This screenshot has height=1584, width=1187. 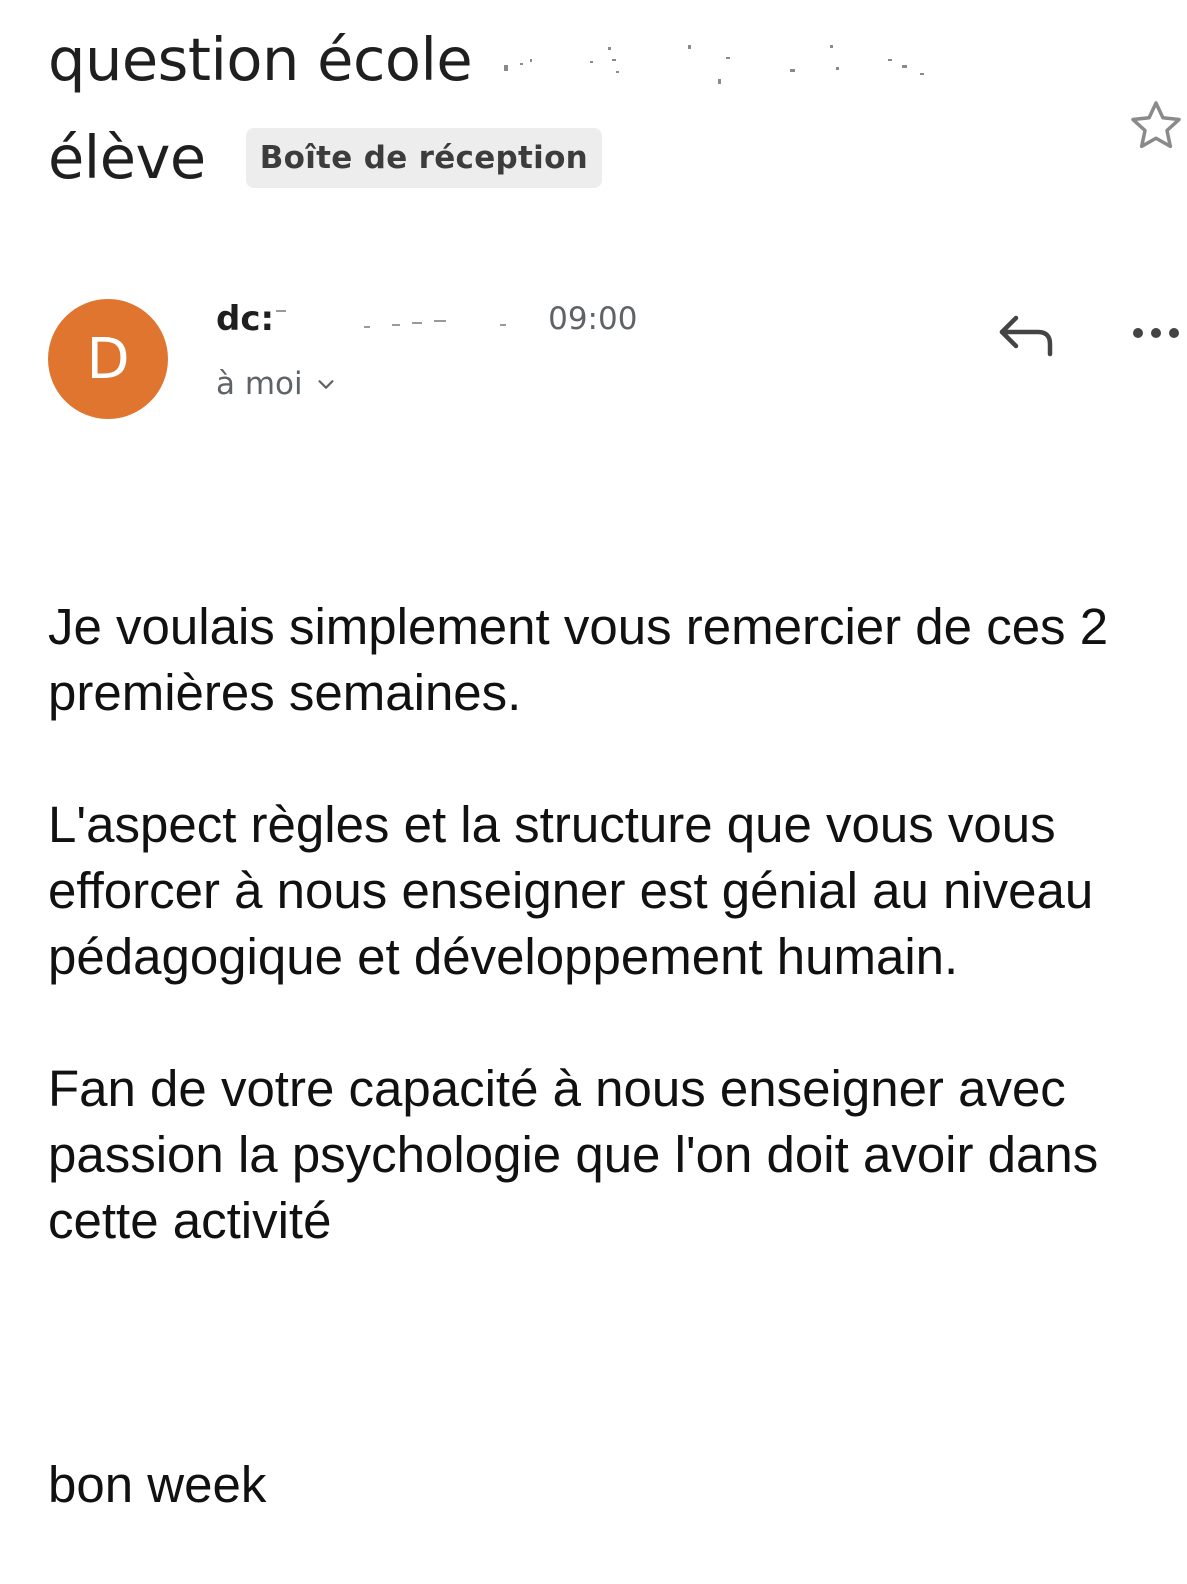 I want to click on email-subject: question école élève Boîte de réception, so click(x=578, y=109).